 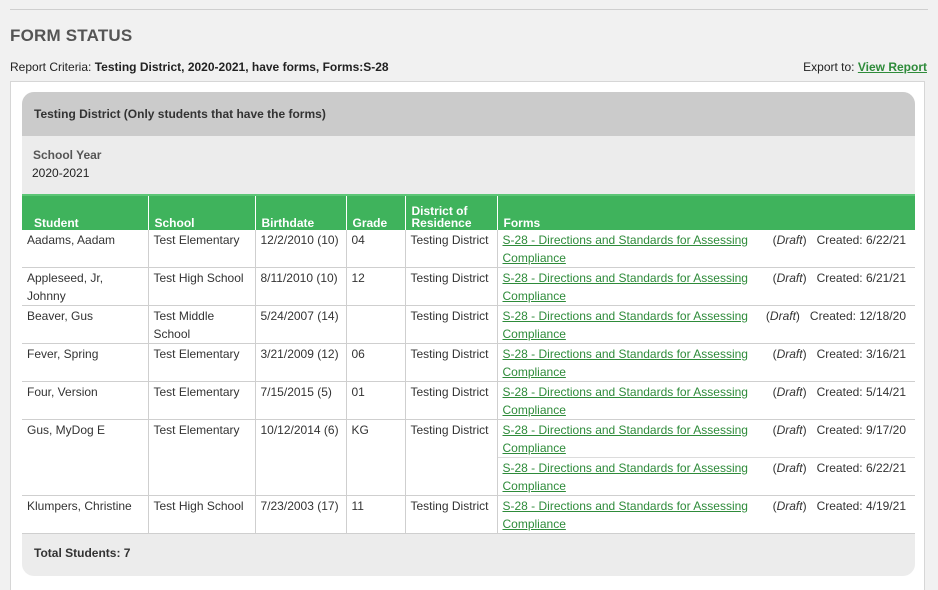 What do you see at coordinates (201, 212) in the screenshot?
I see `column-header-school: School` at bounding box center [201, 212].